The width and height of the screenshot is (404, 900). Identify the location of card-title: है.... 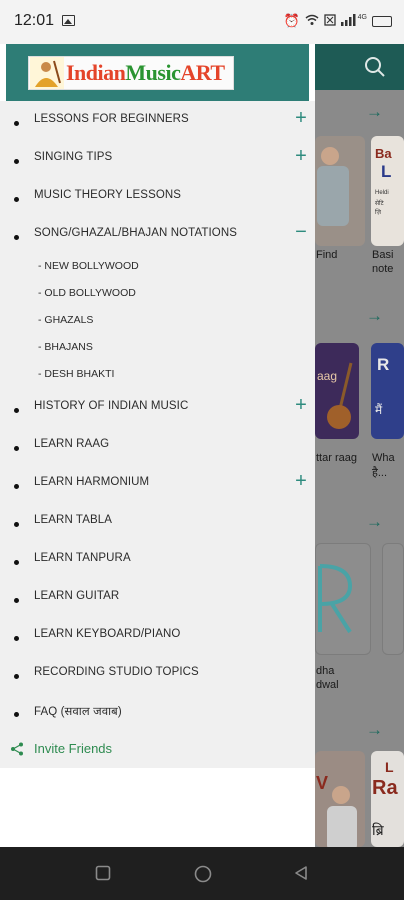
(380, 473).